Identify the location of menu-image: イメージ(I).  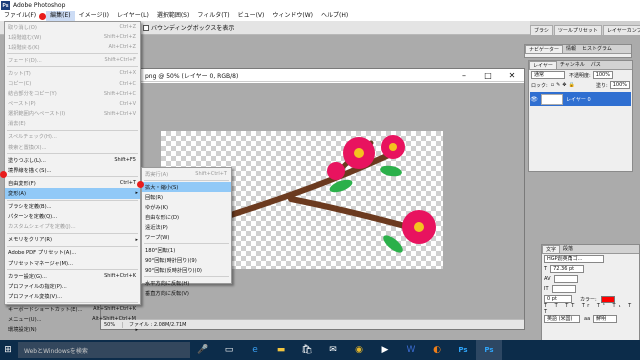
(94, 16).